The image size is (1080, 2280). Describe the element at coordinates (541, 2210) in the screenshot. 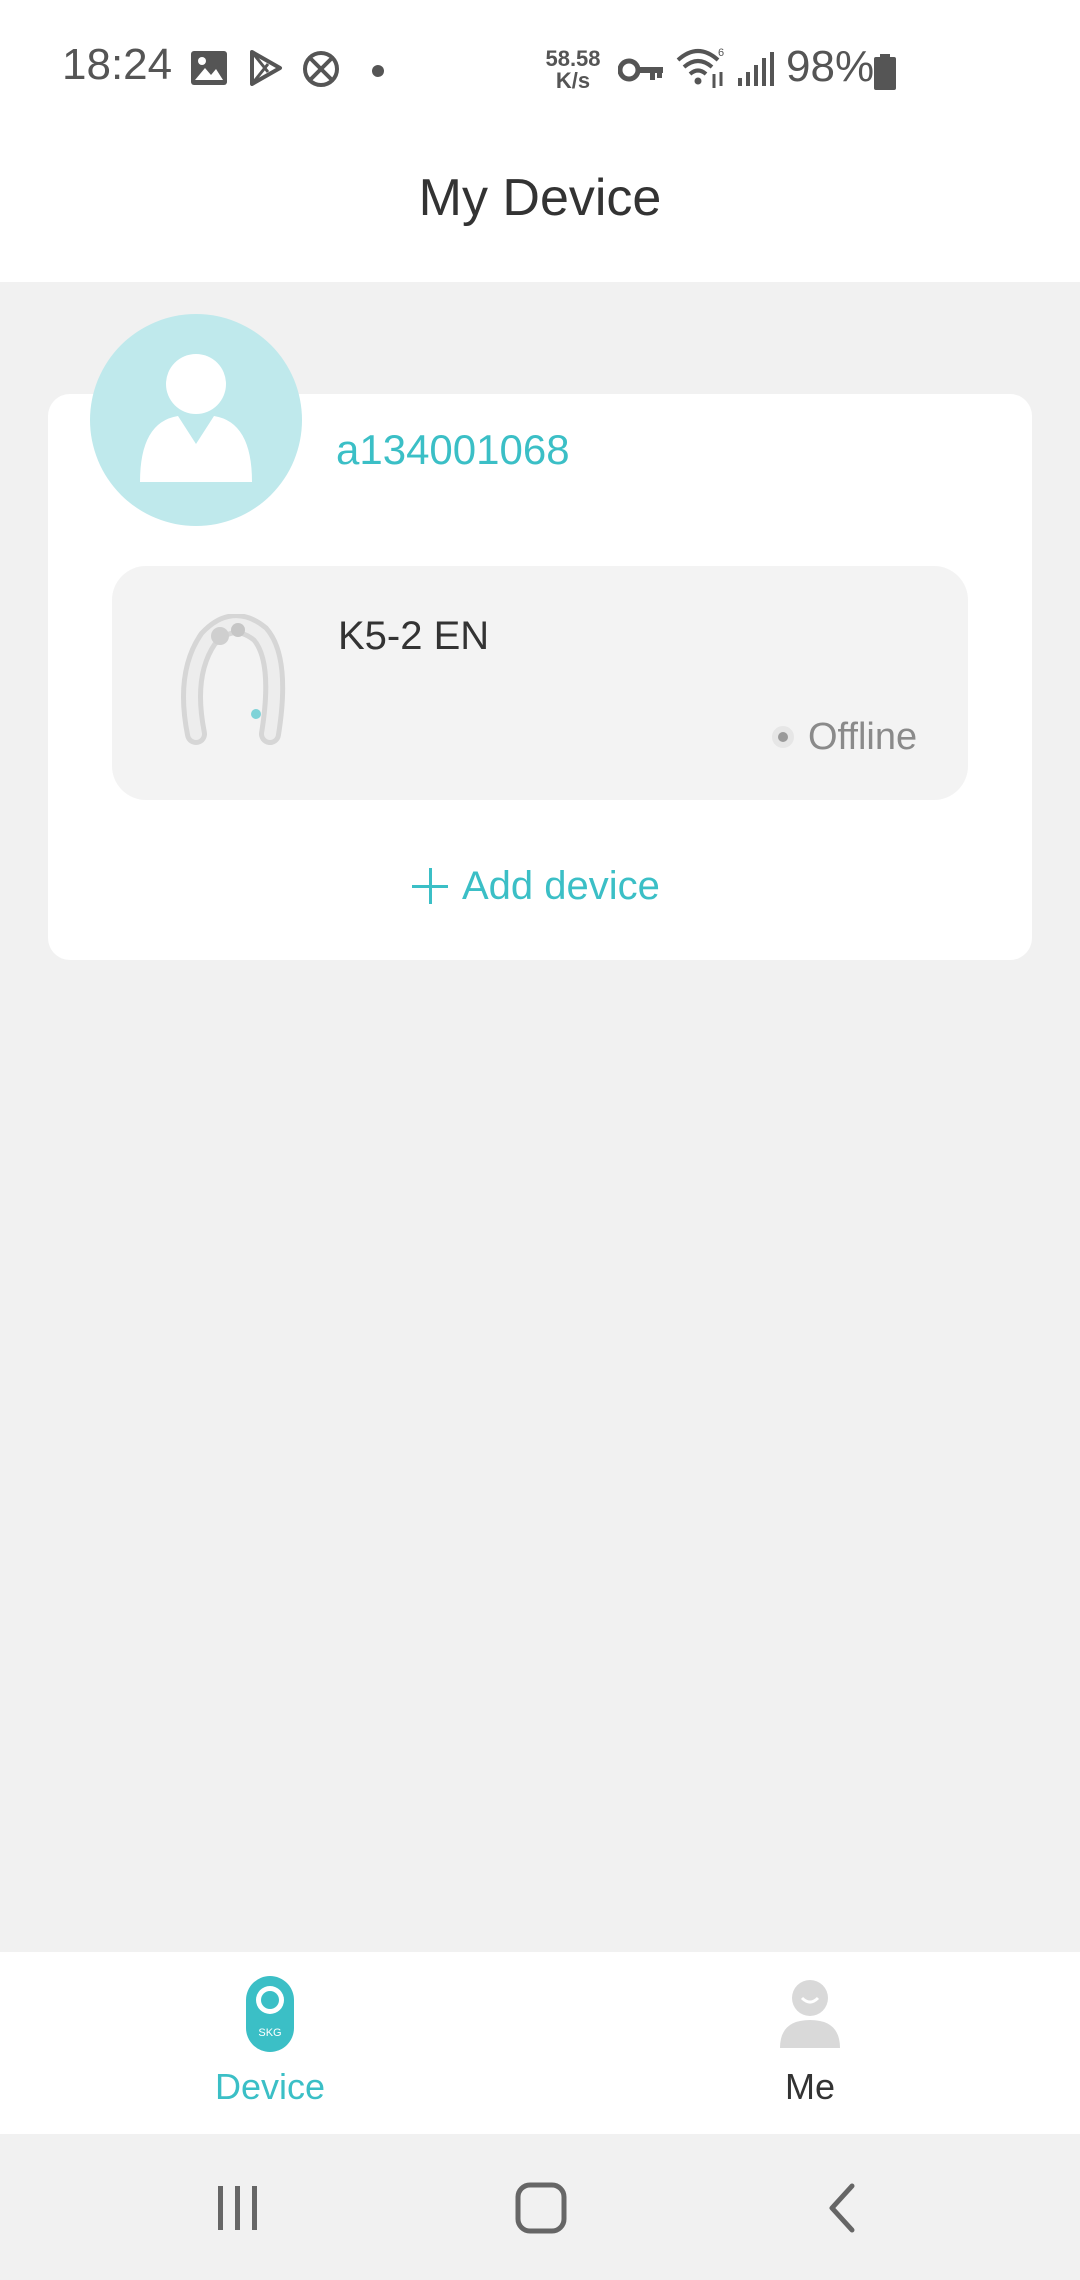

I see `home-icon` at that location.